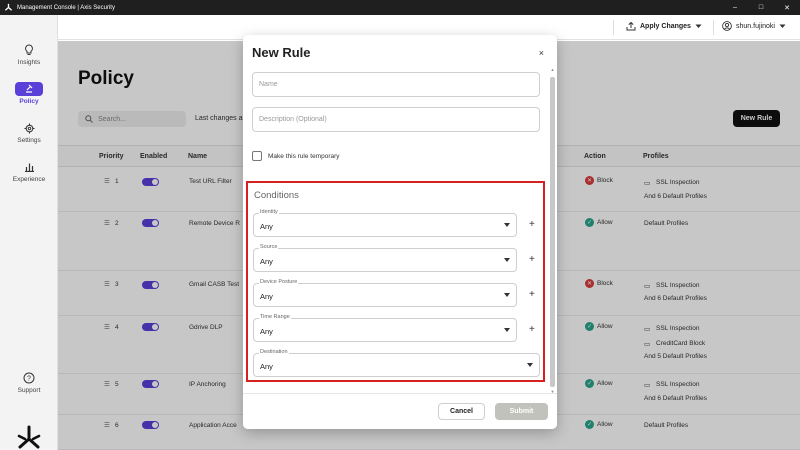 This screenshot has width=800, height=450. I want to click on temporary-rule-checkbox, so click(257, 156).